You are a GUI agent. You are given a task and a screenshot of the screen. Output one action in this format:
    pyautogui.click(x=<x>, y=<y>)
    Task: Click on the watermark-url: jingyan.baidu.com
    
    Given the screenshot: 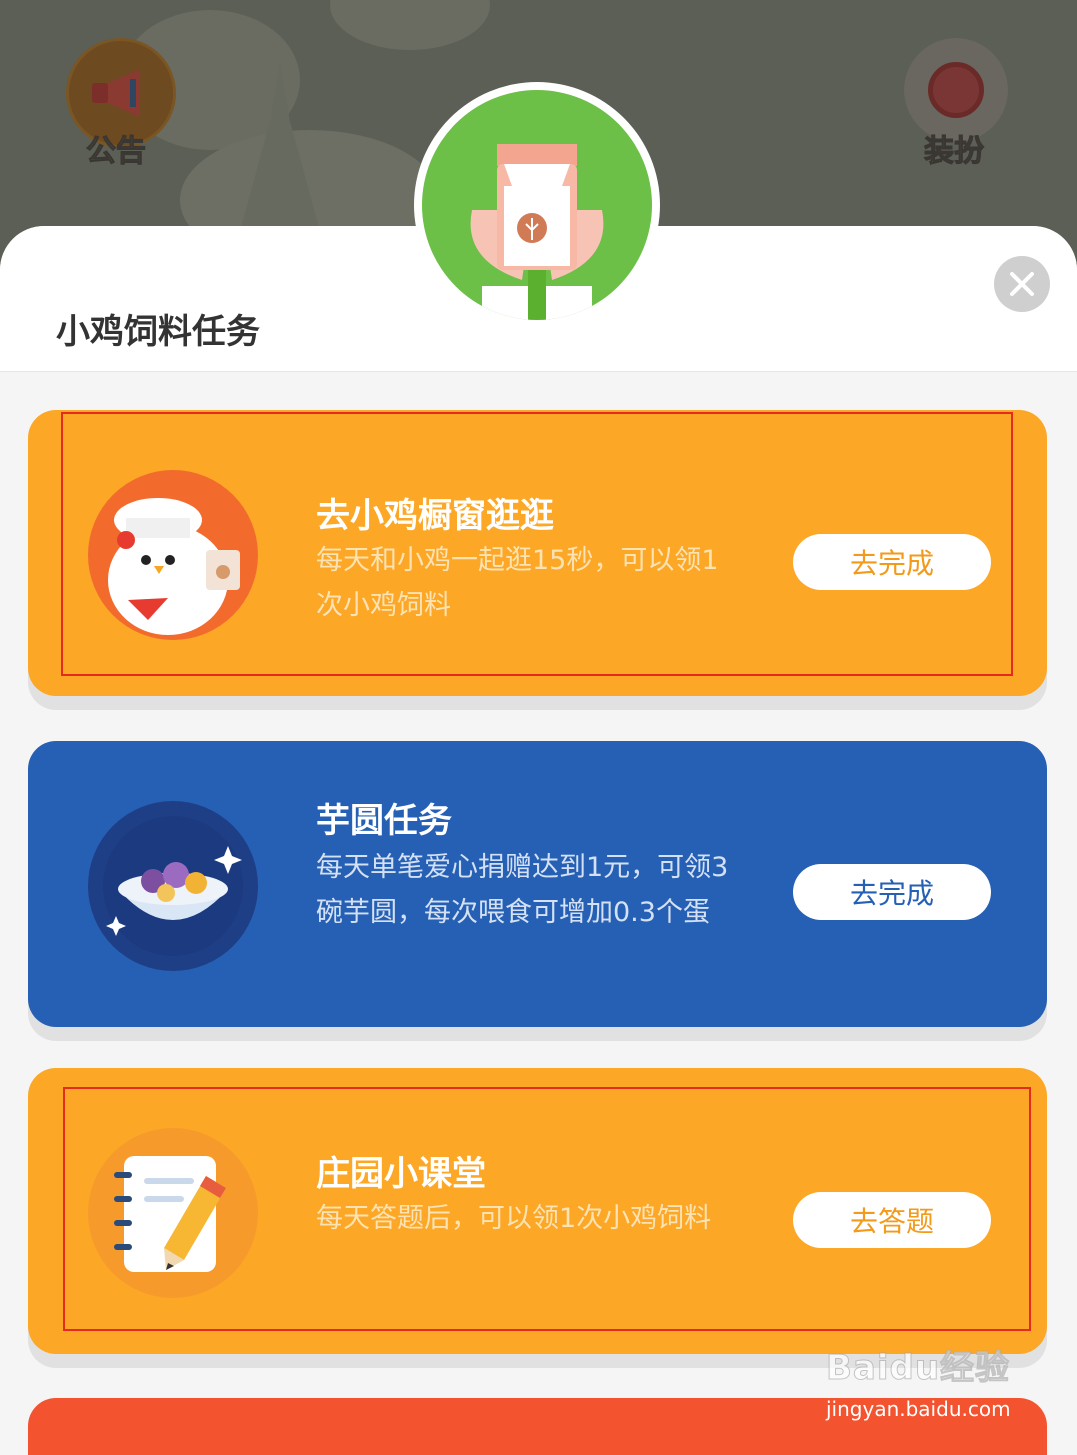 What is the action you would take?
    pyautogui.click(x=918, y=1409)
    